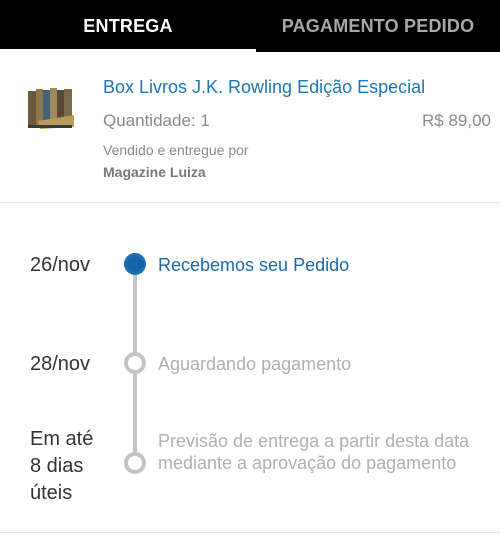  What do you see at coordinates (51, 107) in the screenshot?
I see `product-thumbnail` at bounding box center [51, 107].